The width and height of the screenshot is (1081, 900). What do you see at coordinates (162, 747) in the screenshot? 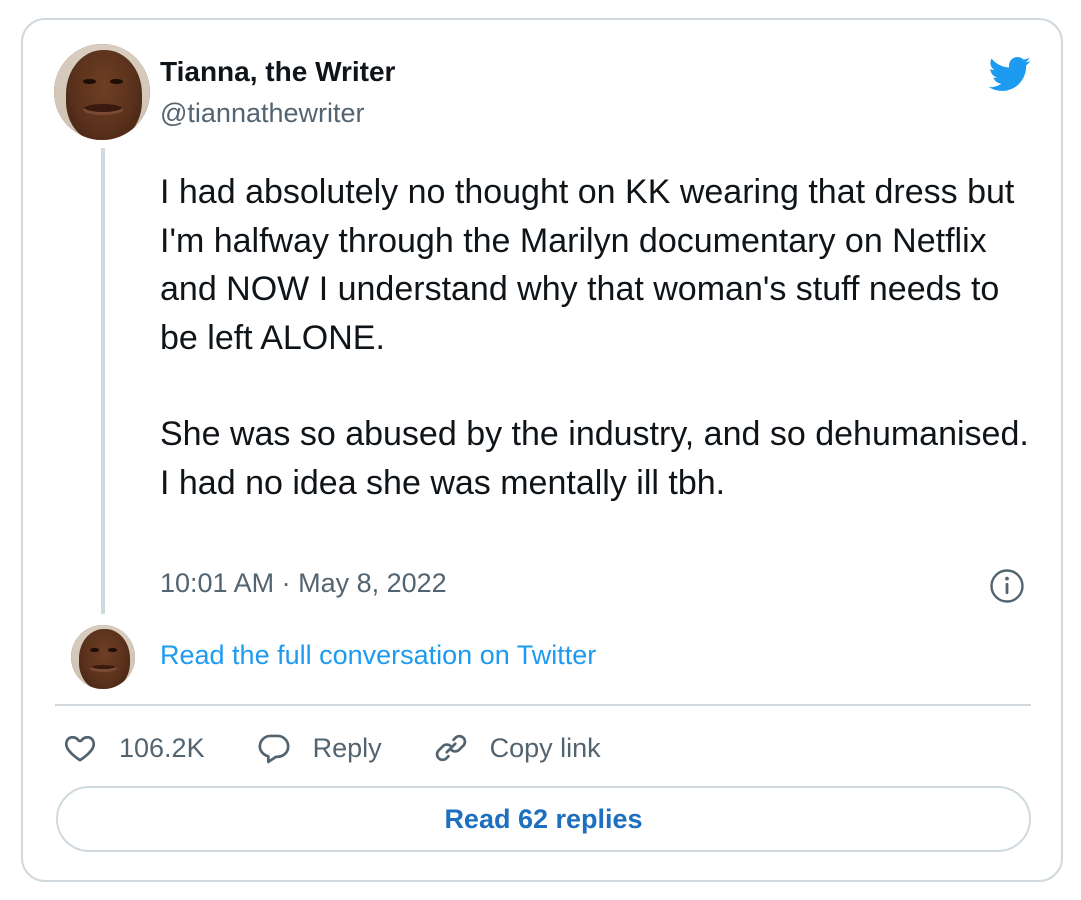
I see `like-count: 106.2K` at bounding box center [162, 747].